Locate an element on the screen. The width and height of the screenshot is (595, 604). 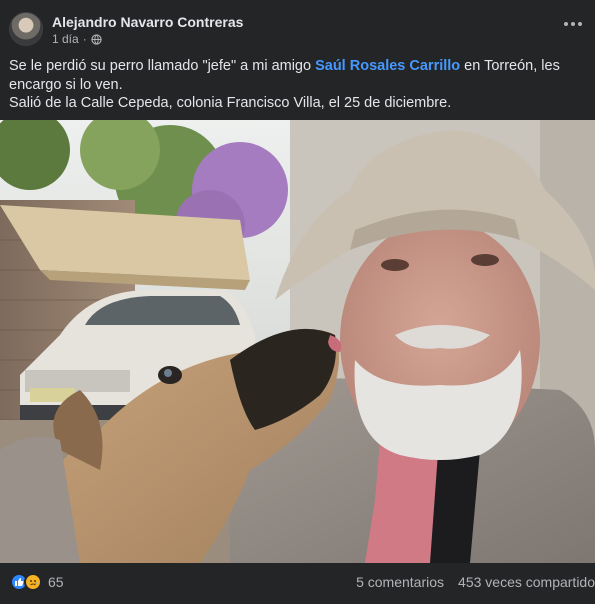
post-time: 1 día is located at coordinates (65, 39).